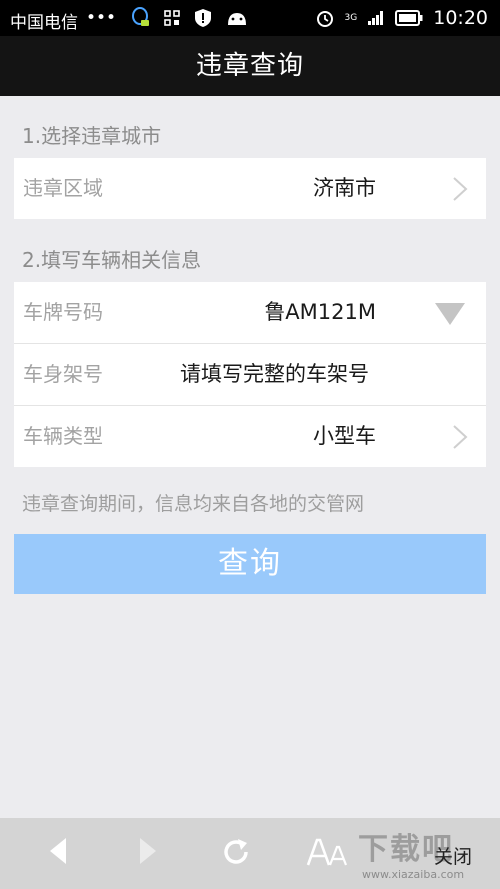  Describe the element at coordinates (344, 436) in the screenshot. I see `vehicle-type-value: 小型车` at that location.